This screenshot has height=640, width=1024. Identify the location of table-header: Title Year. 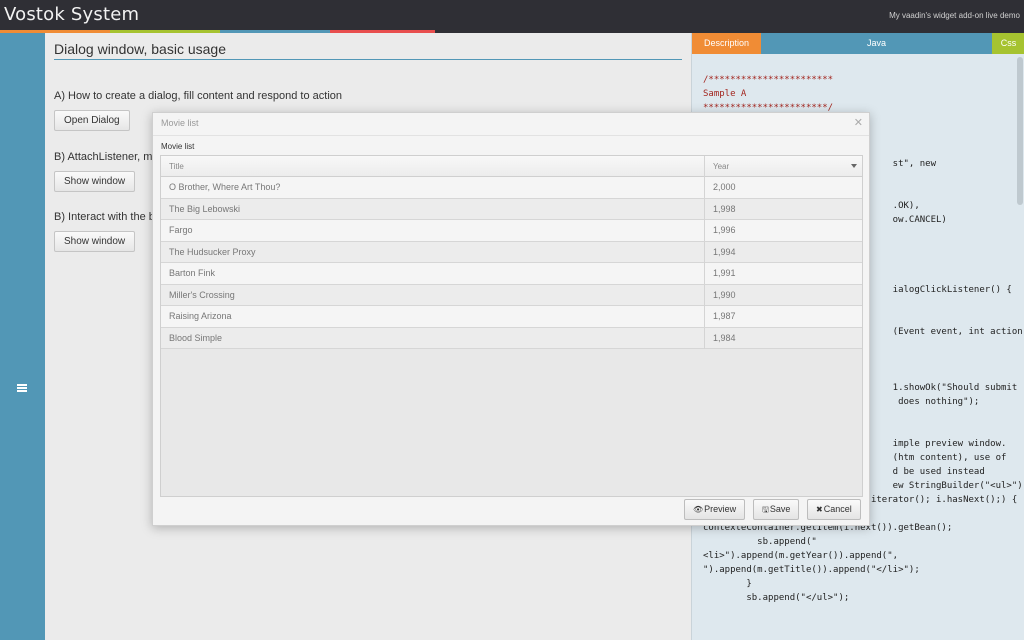
(511, 166).